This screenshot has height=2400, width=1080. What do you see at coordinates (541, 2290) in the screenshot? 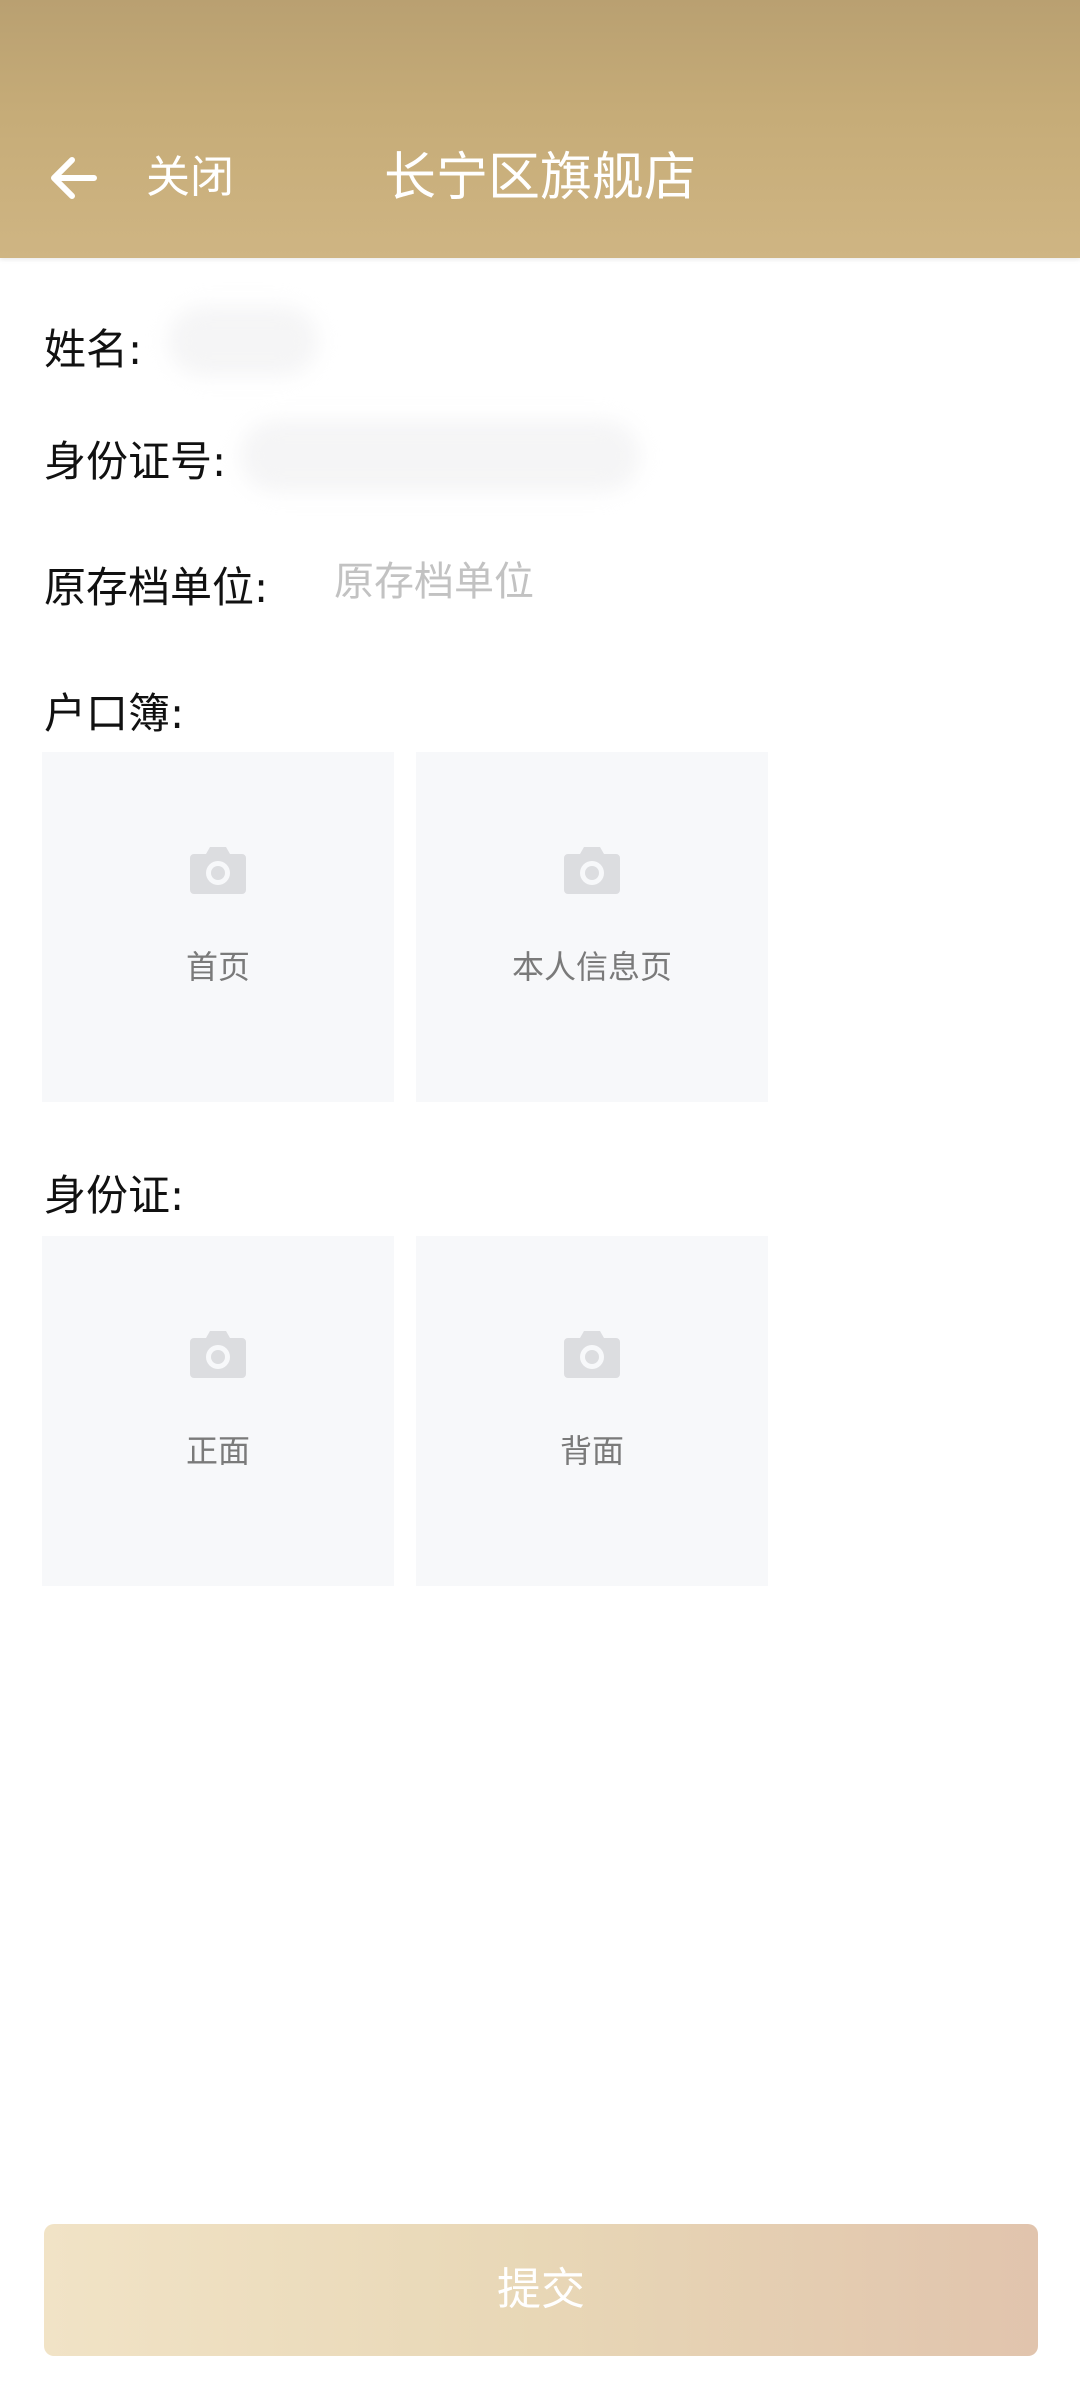
I see `submit-button: 提交` at bounding box center [541, 2290].